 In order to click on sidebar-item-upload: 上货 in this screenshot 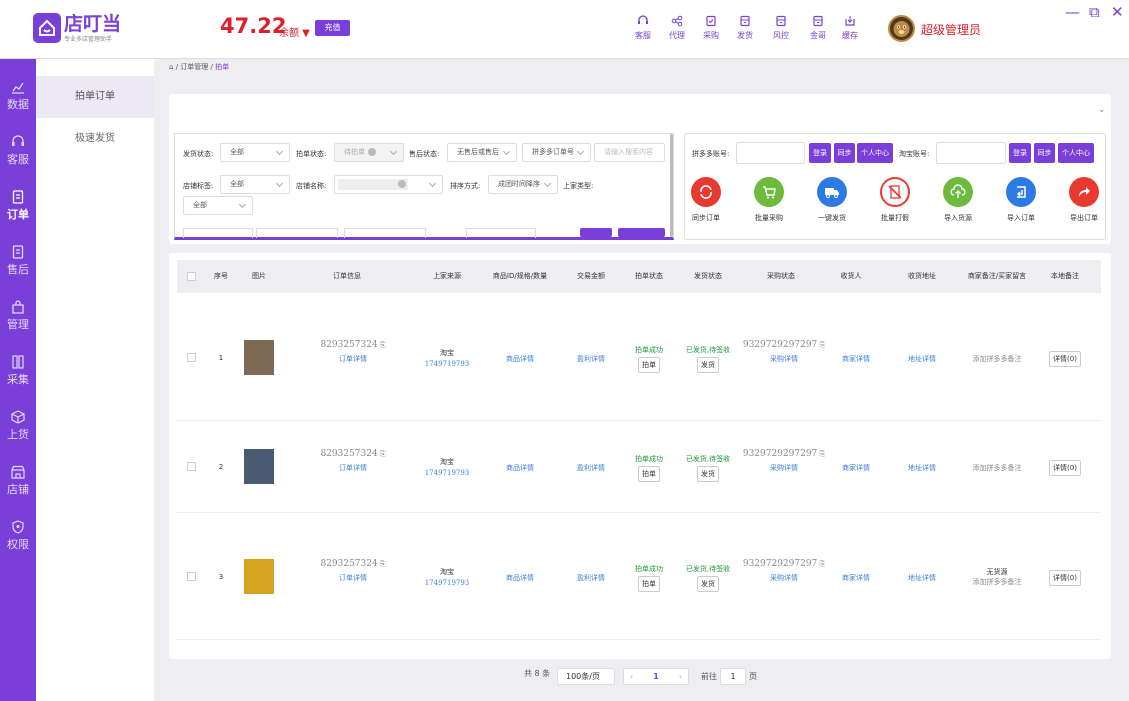, I will do `click(18, 426)`.